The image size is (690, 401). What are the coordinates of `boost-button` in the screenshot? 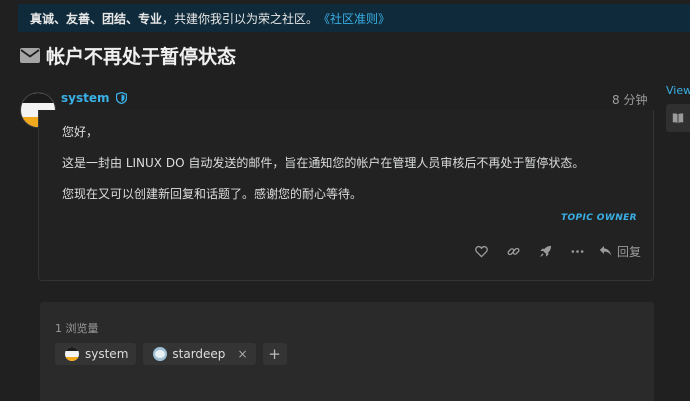 It's located at (545, 251).